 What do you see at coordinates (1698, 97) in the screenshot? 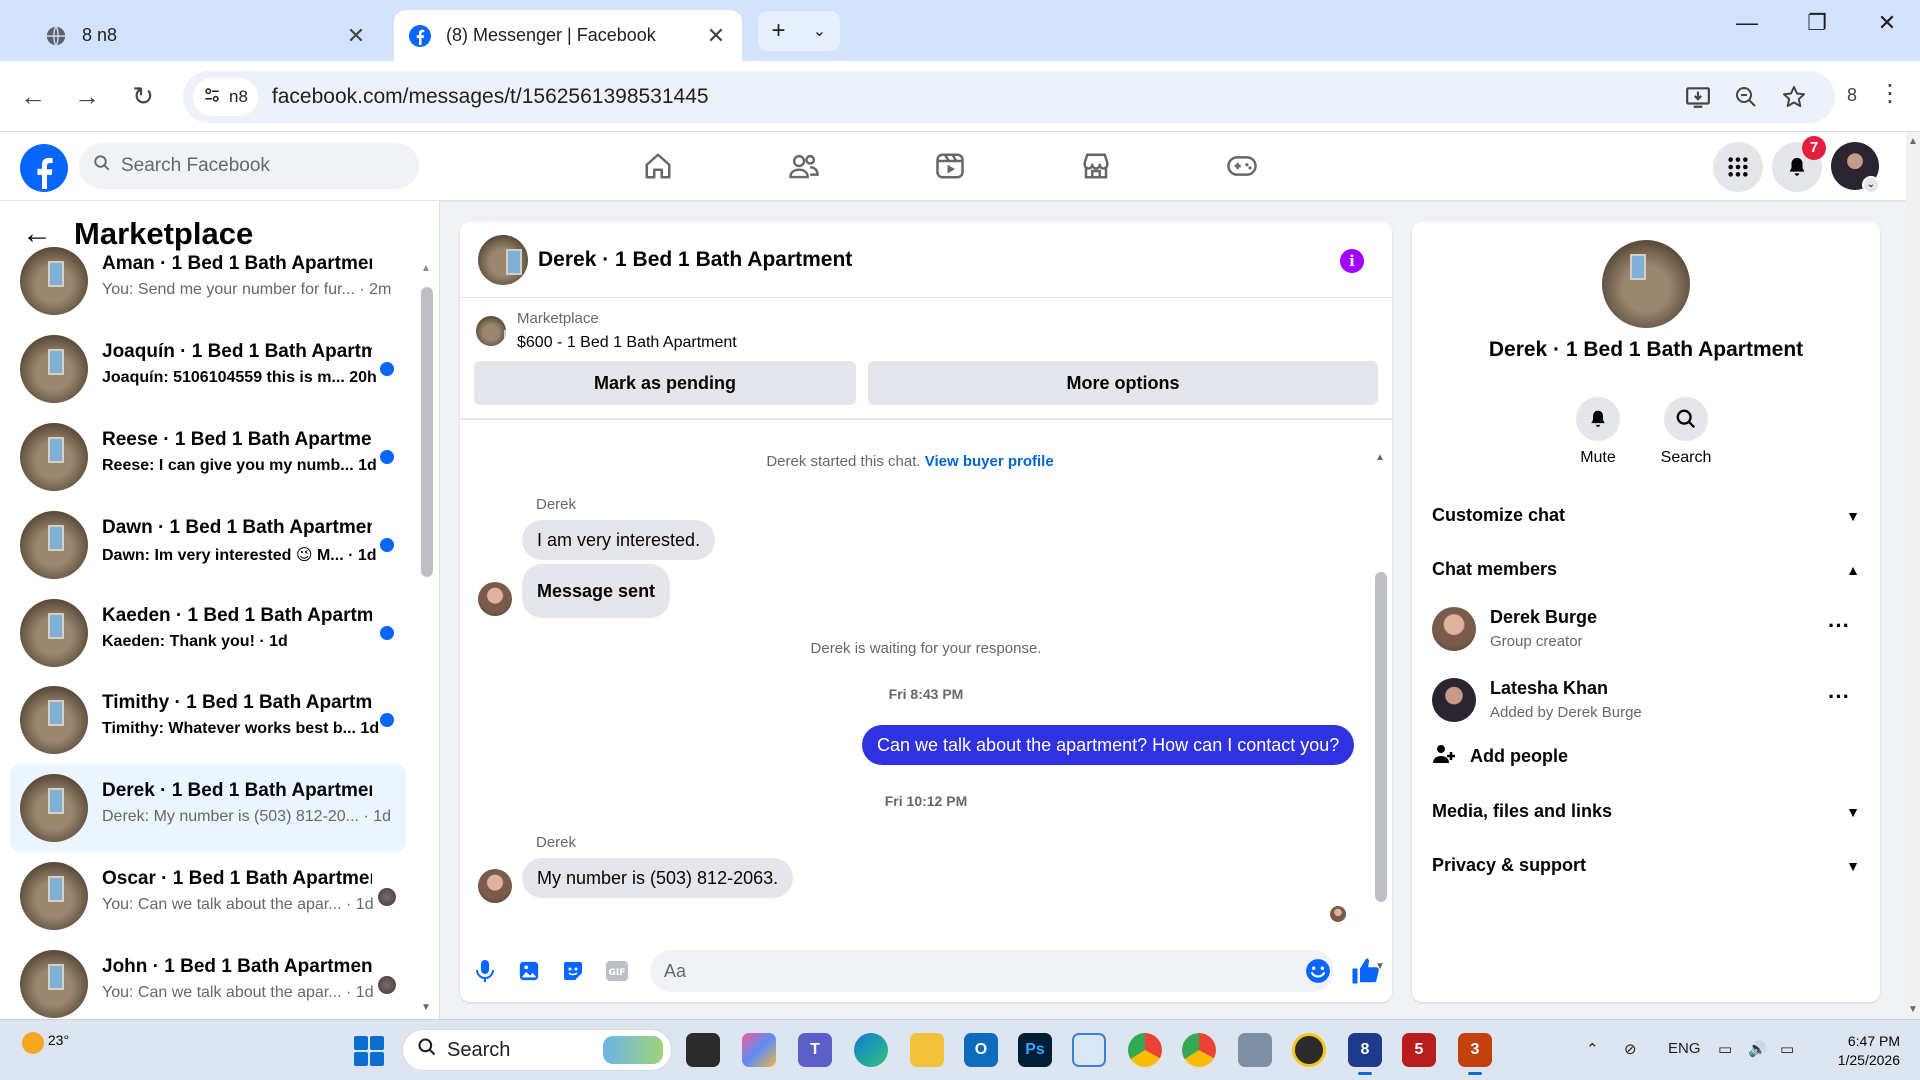
I see `install-app-icon` at bounding box center [1698, 97].